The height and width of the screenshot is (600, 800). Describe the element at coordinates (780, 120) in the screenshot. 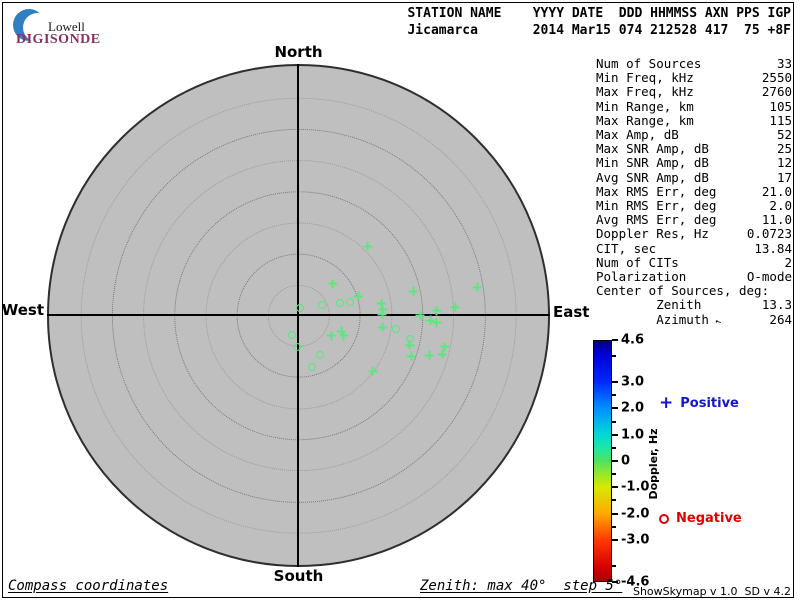

I see `stat-value: 115` at that location.